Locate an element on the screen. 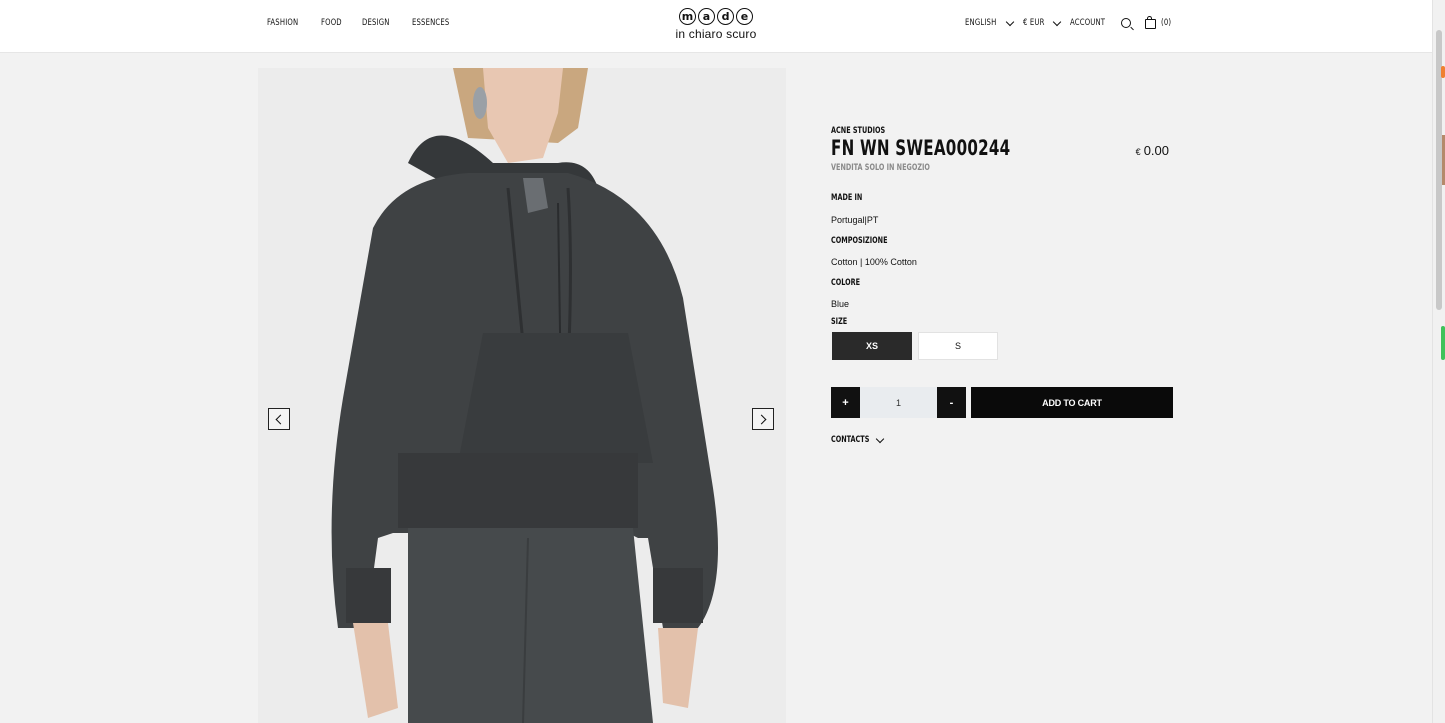  quantity-input is located at coordinates (898, 402).